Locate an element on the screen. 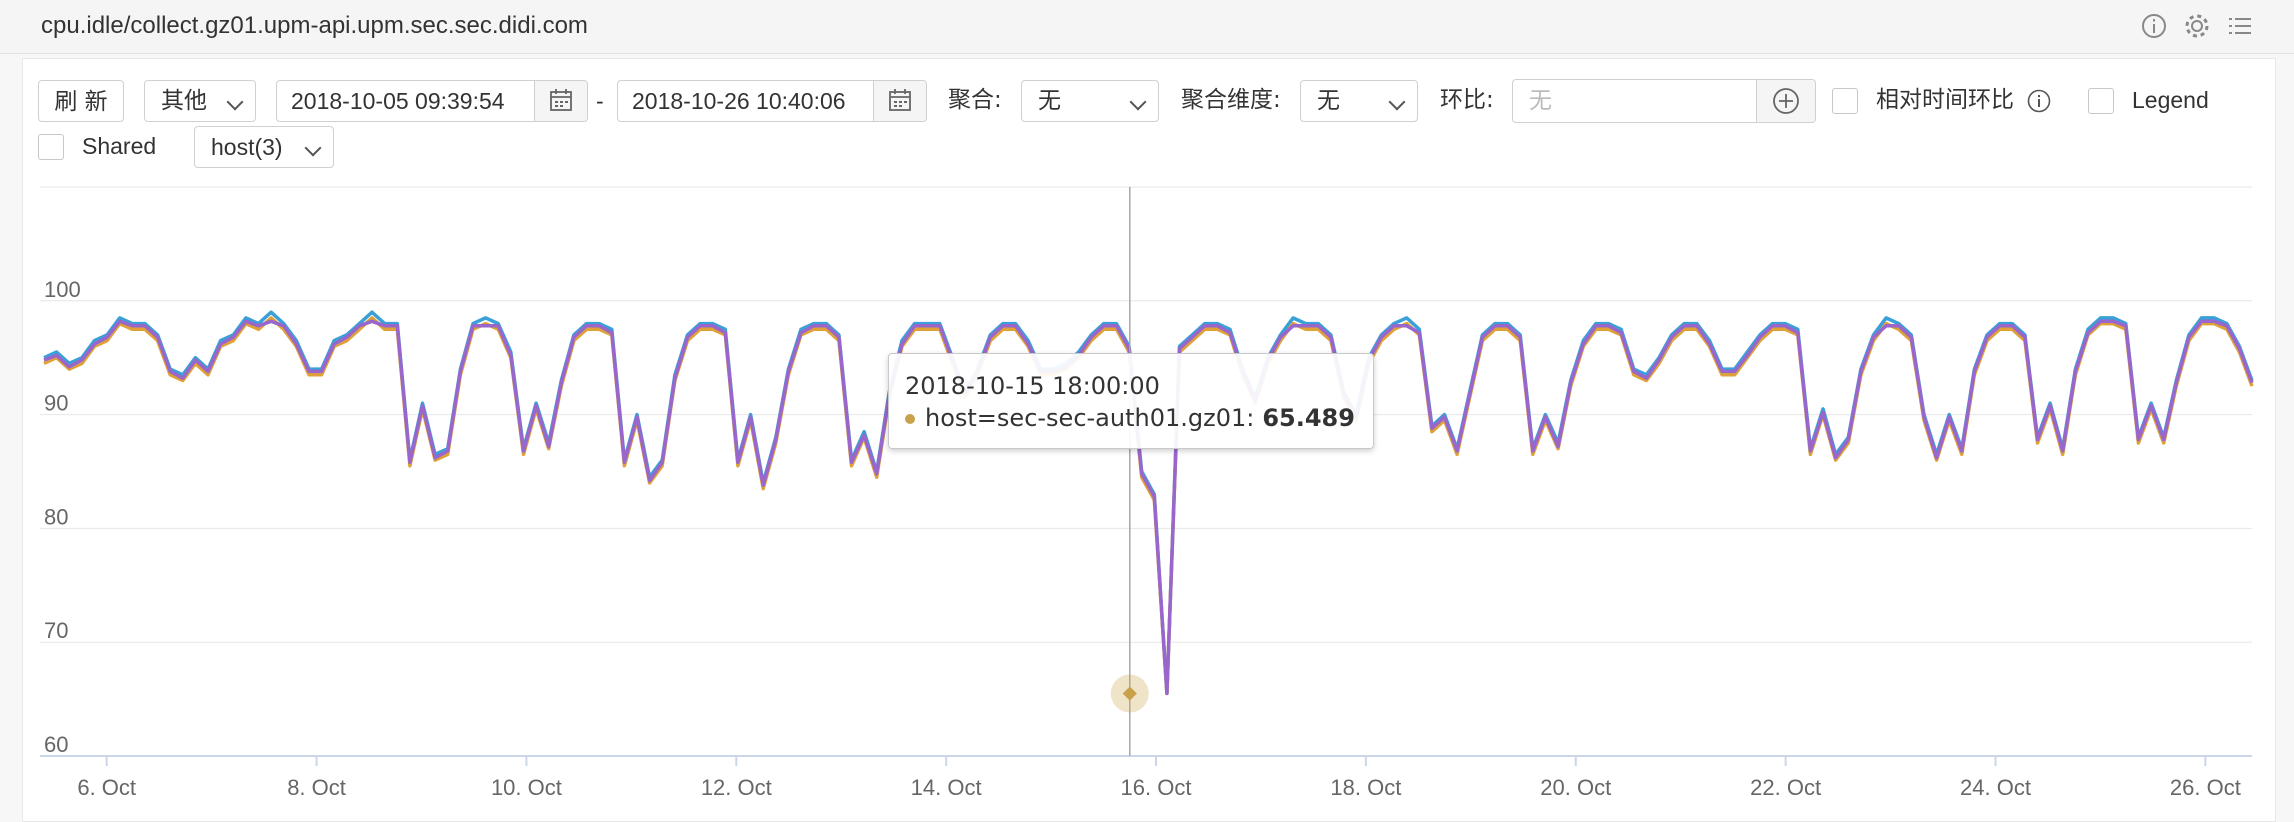 This screenshot has height=822, width=2294. series-dot is located at coordinates (910, 419).